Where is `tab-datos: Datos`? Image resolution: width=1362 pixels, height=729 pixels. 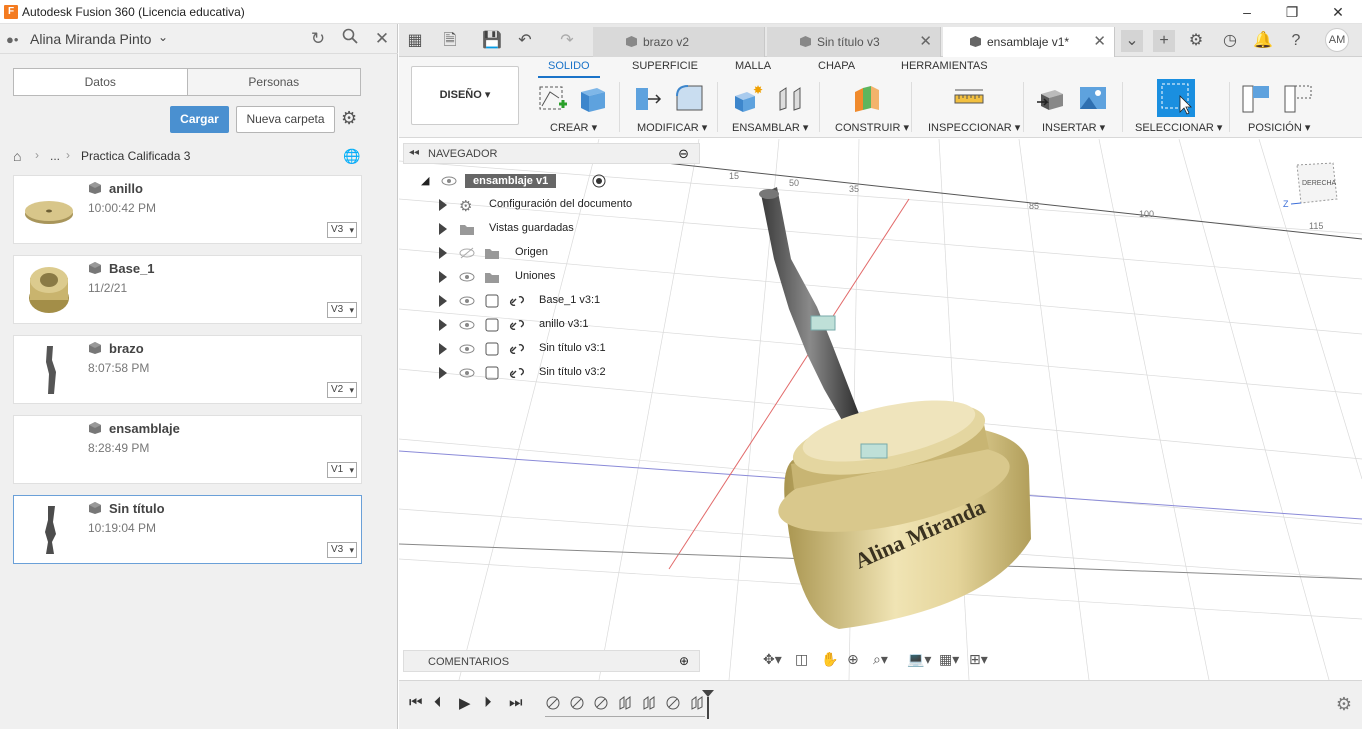 tab-datos: Datos is located at coordinates (100, 82).